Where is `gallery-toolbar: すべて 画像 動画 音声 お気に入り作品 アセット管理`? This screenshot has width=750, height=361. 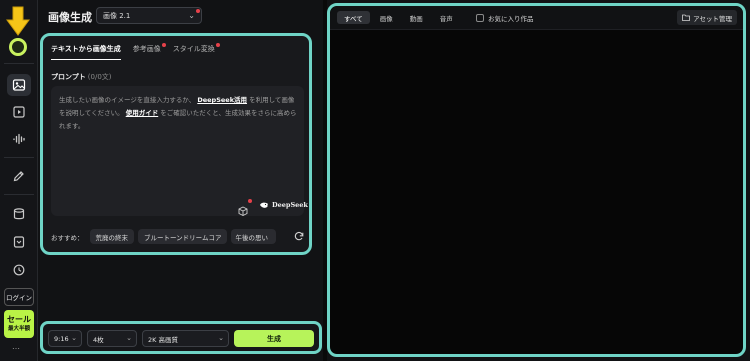 gallery-toolbar: すべて 画像 動画 音声 お気に入り作品 アセット管理 is located at coordinates (536, 18).